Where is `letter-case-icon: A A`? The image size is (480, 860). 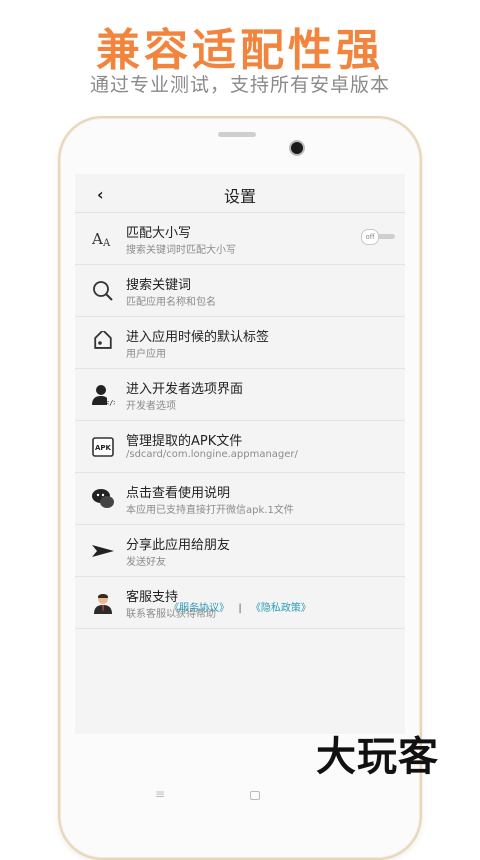 letter-case-icon: A A is located at coordinates (103, 239).